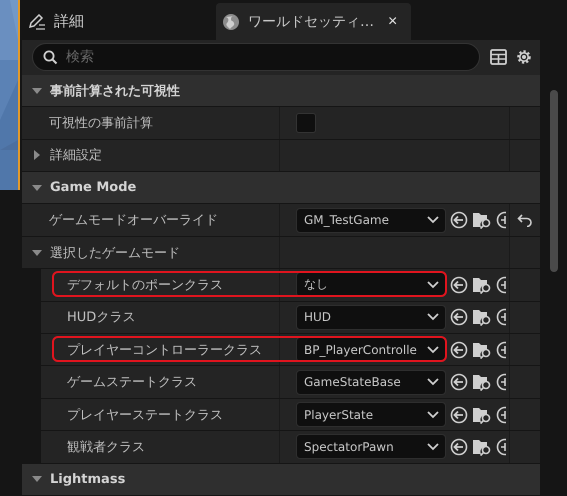  I want to click on property-label: 観戦者クラス, so click(106, 447).